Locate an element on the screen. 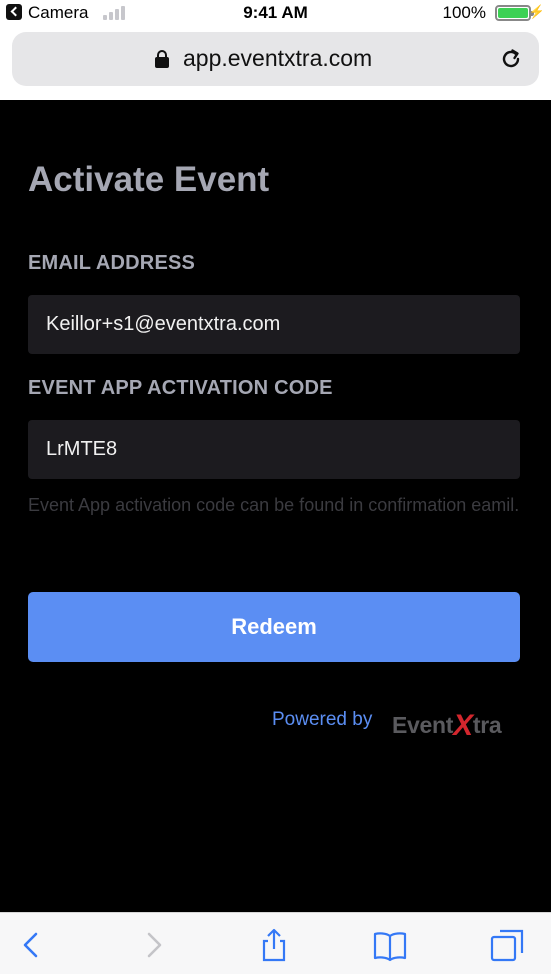 This screenshot has width=551, height=974. browser-toolbar is located at coordinates (275, 943).